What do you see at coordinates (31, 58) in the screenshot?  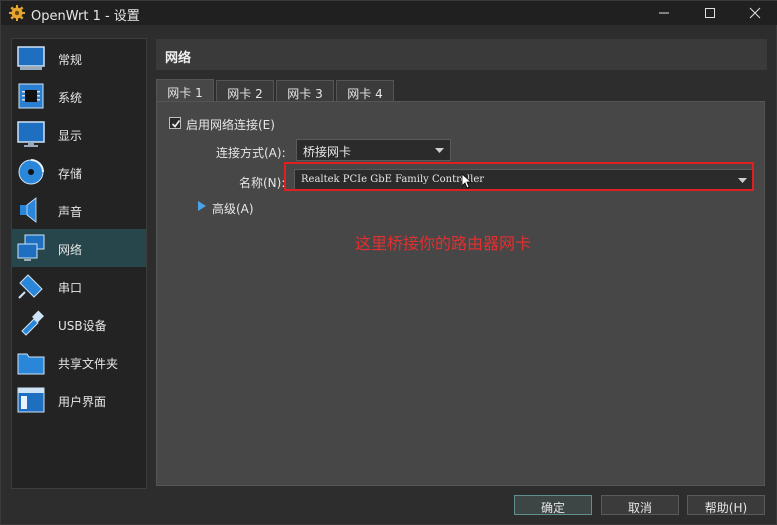 I see `general-icon` at bounding box center [31, 58].